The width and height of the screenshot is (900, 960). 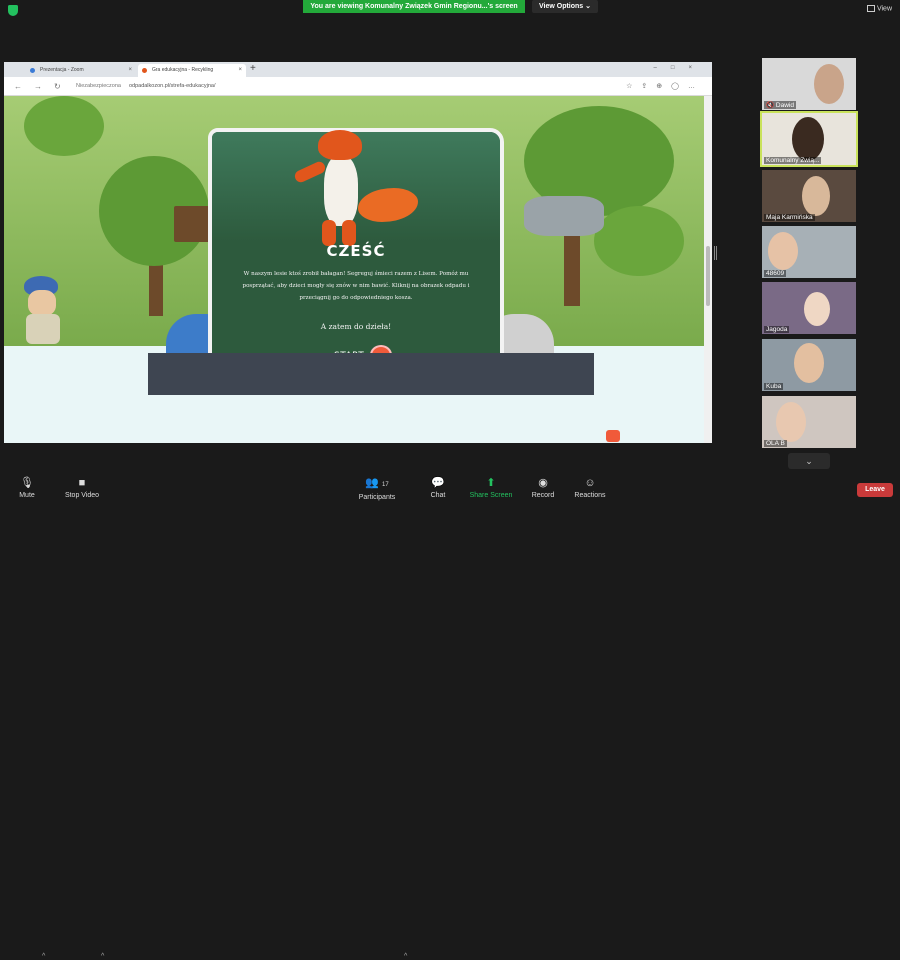 I want to click on reactions-button: ☺ Reactions, so click(x=590, y=488).